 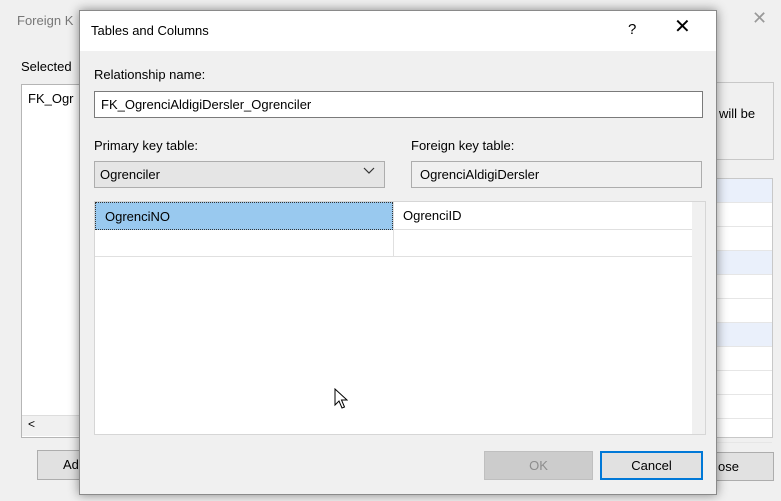 What do you see at coordinates (51, 98) in the screenshot?
I see `list-item: FK_Ogr` at bounding box center [51, 98].